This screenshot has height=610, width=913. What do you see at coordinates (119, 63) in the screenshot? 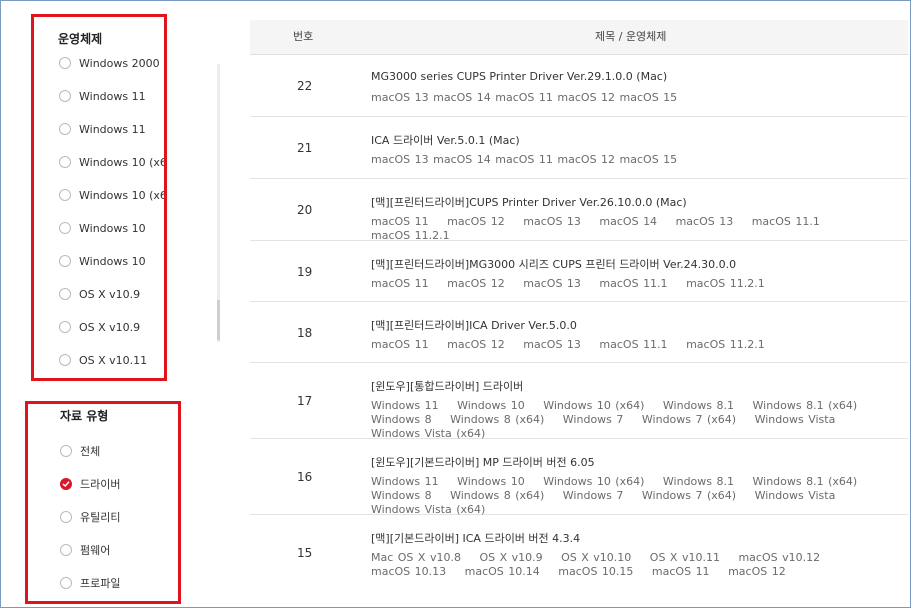
I see `os-option-label: Windows 2000` at bounding box center [119, 63].